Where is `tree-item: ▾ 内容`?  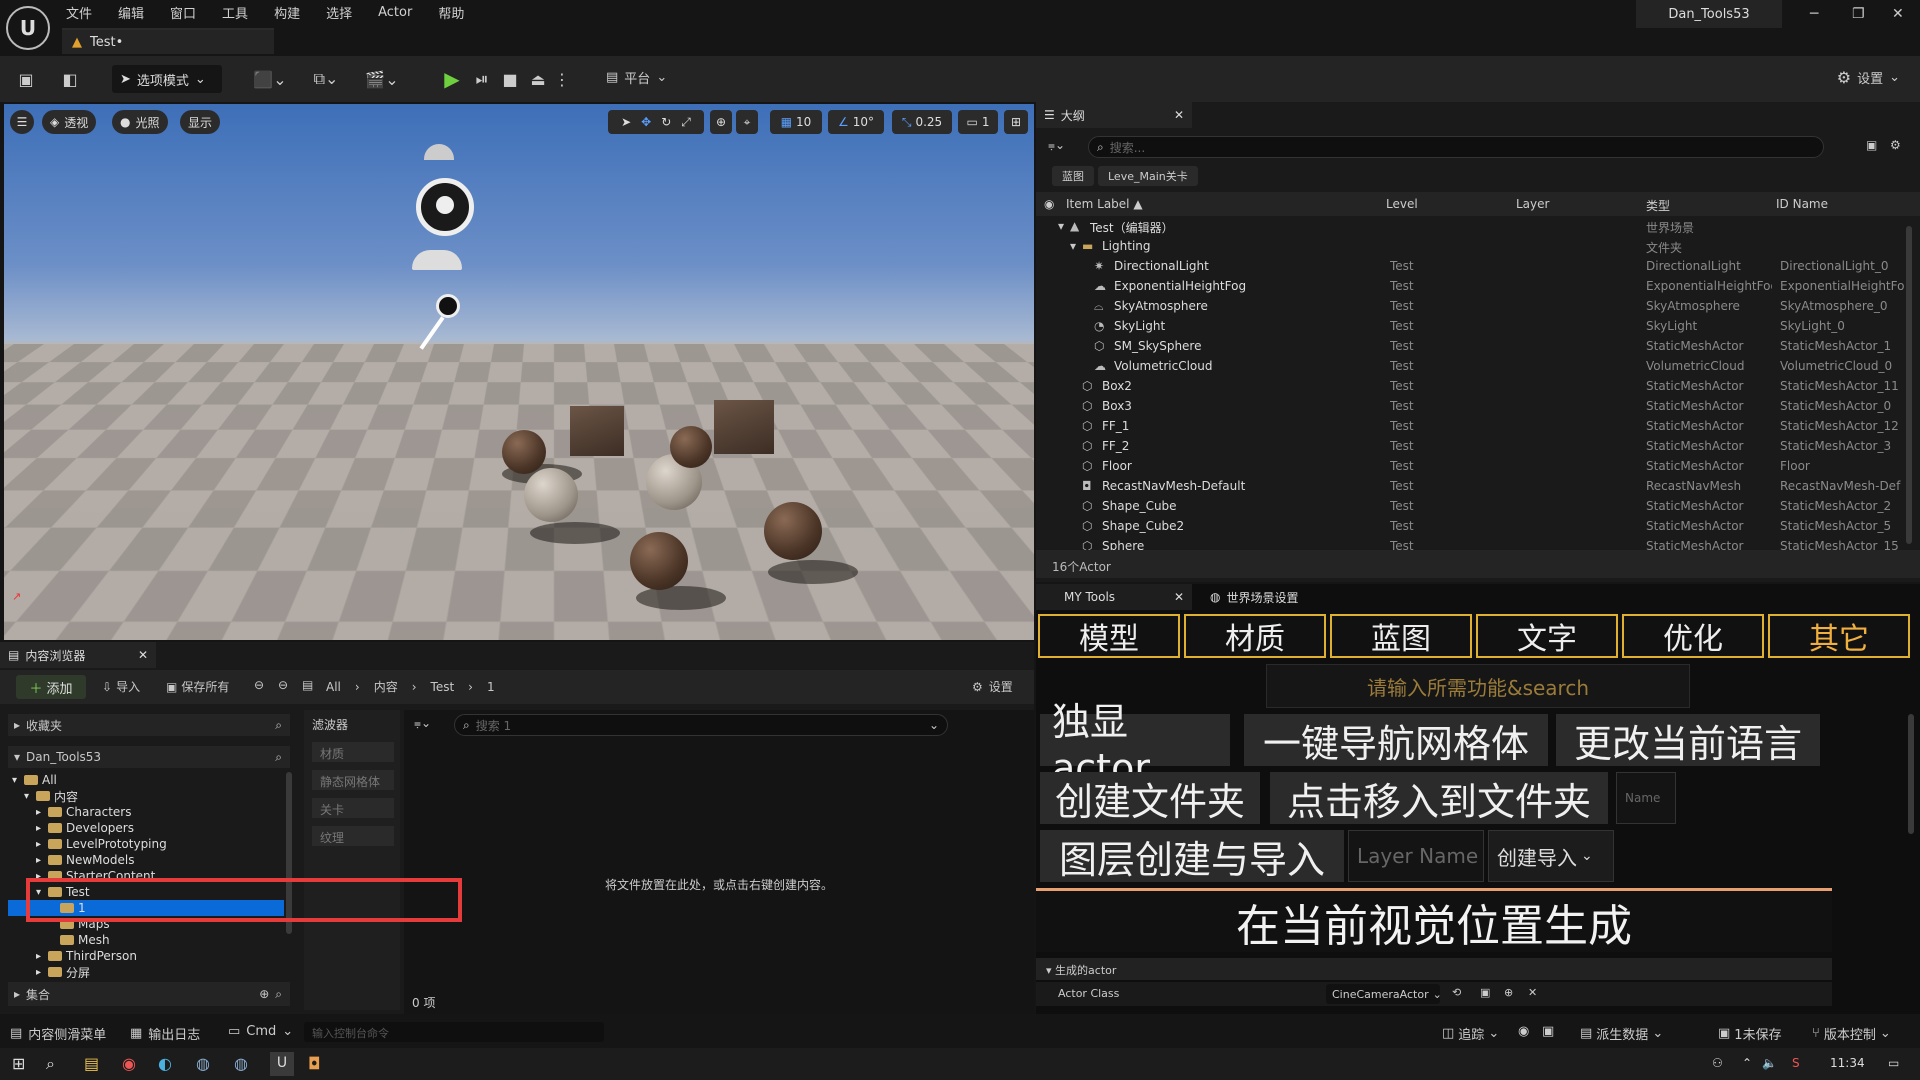
tree-item: ▾ 内容 is located at coordinates (146, 796).